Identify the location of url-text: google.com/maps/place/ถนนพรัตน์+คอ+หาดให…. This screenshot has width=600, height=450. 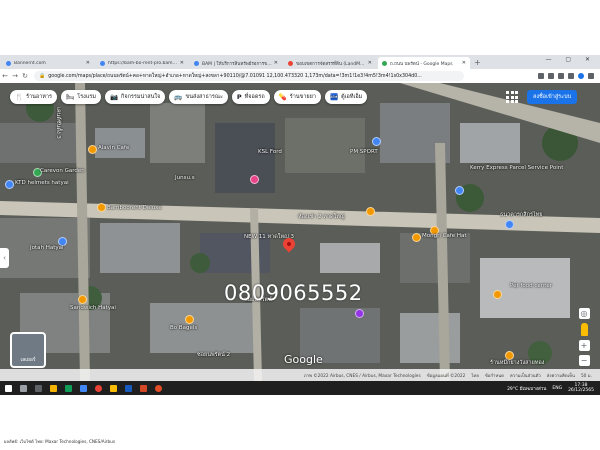
(235, 76).